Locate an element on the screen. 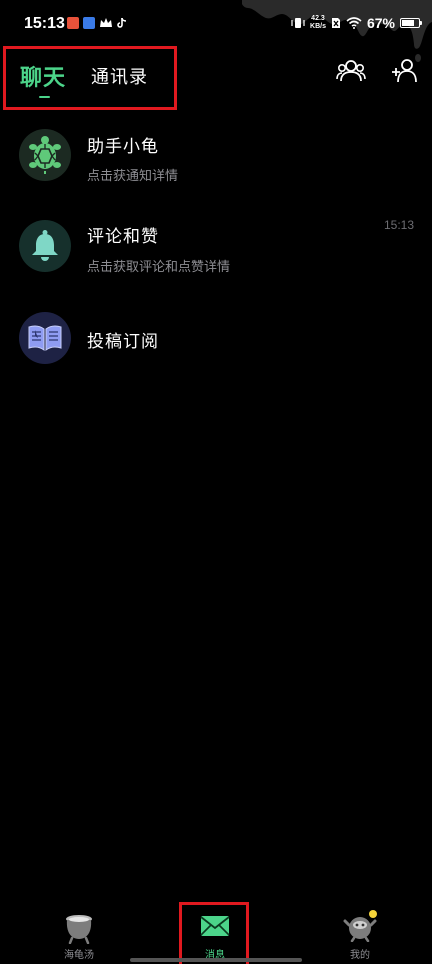 This screenshot has height=964, width=432. book-icon is located at coordinates (45, 338).